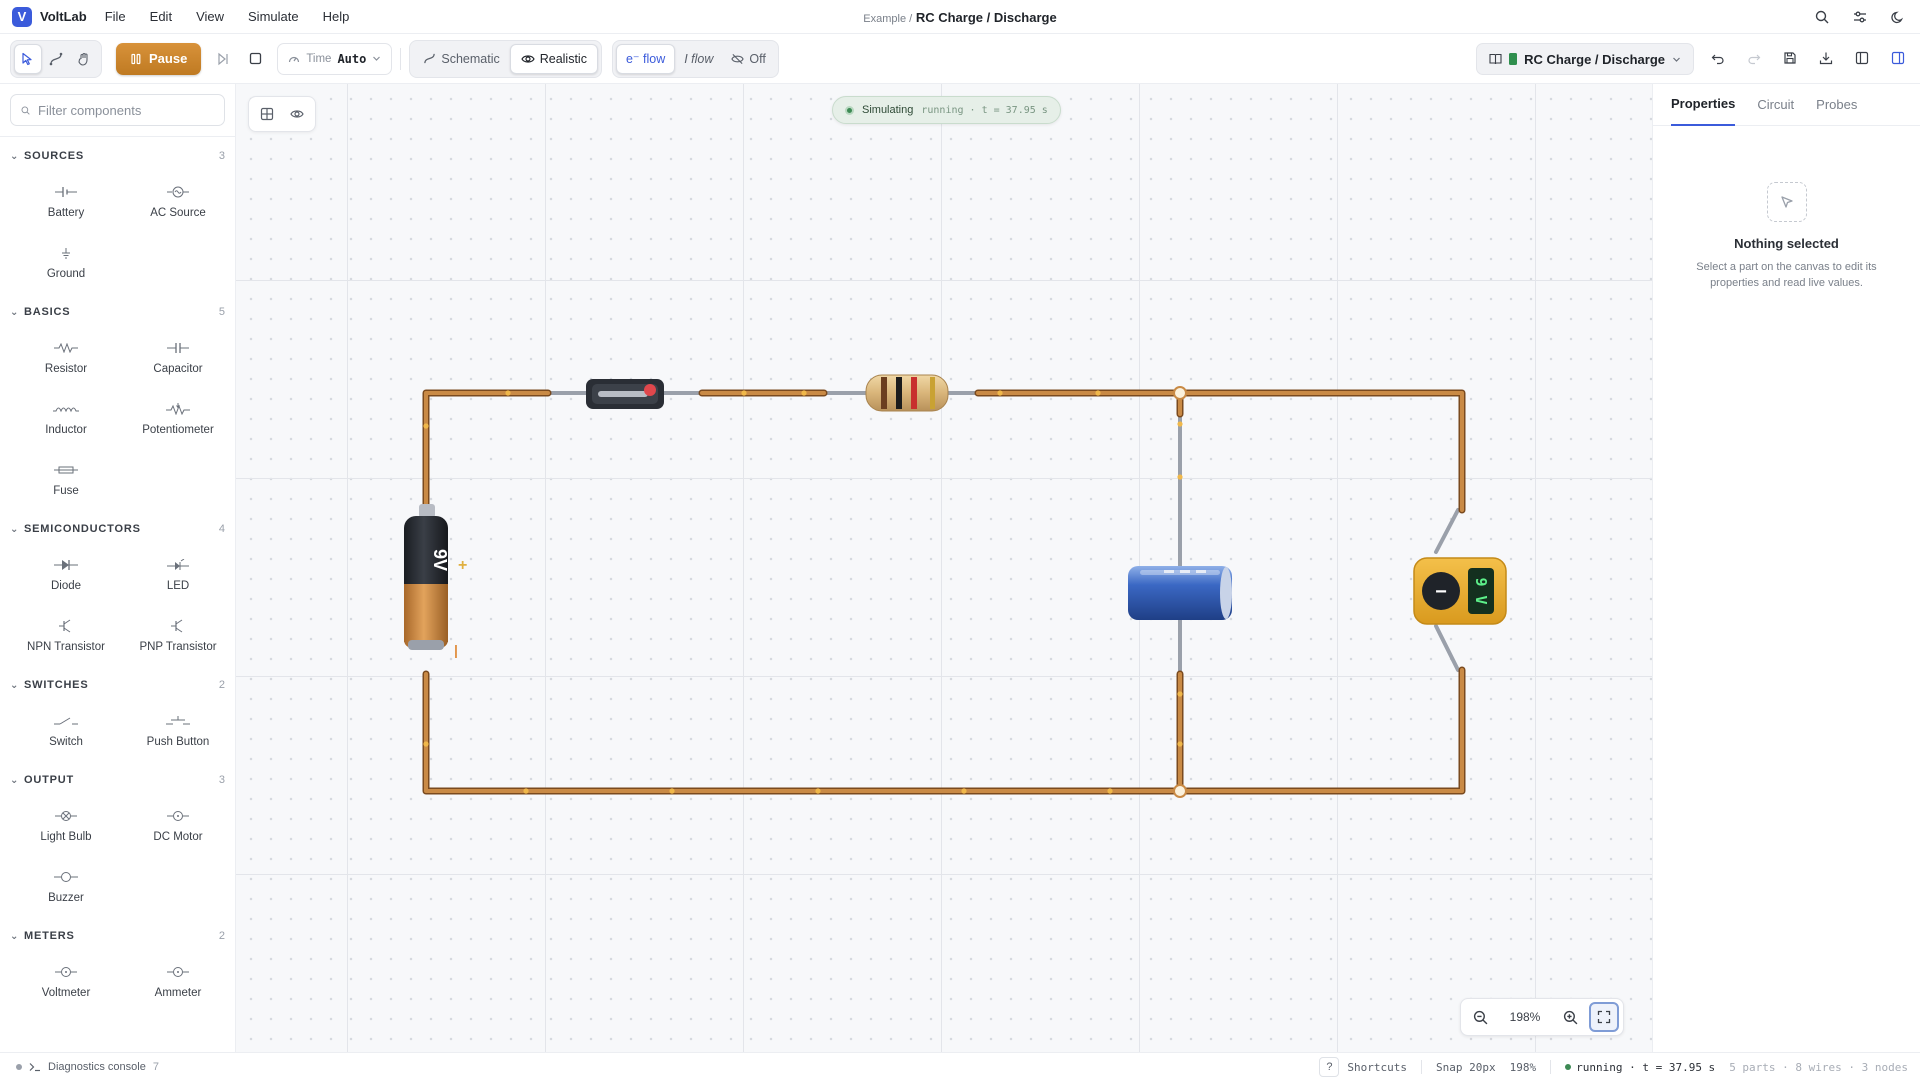  I want to click on settings-sliders-icon, so click(1860, 17).